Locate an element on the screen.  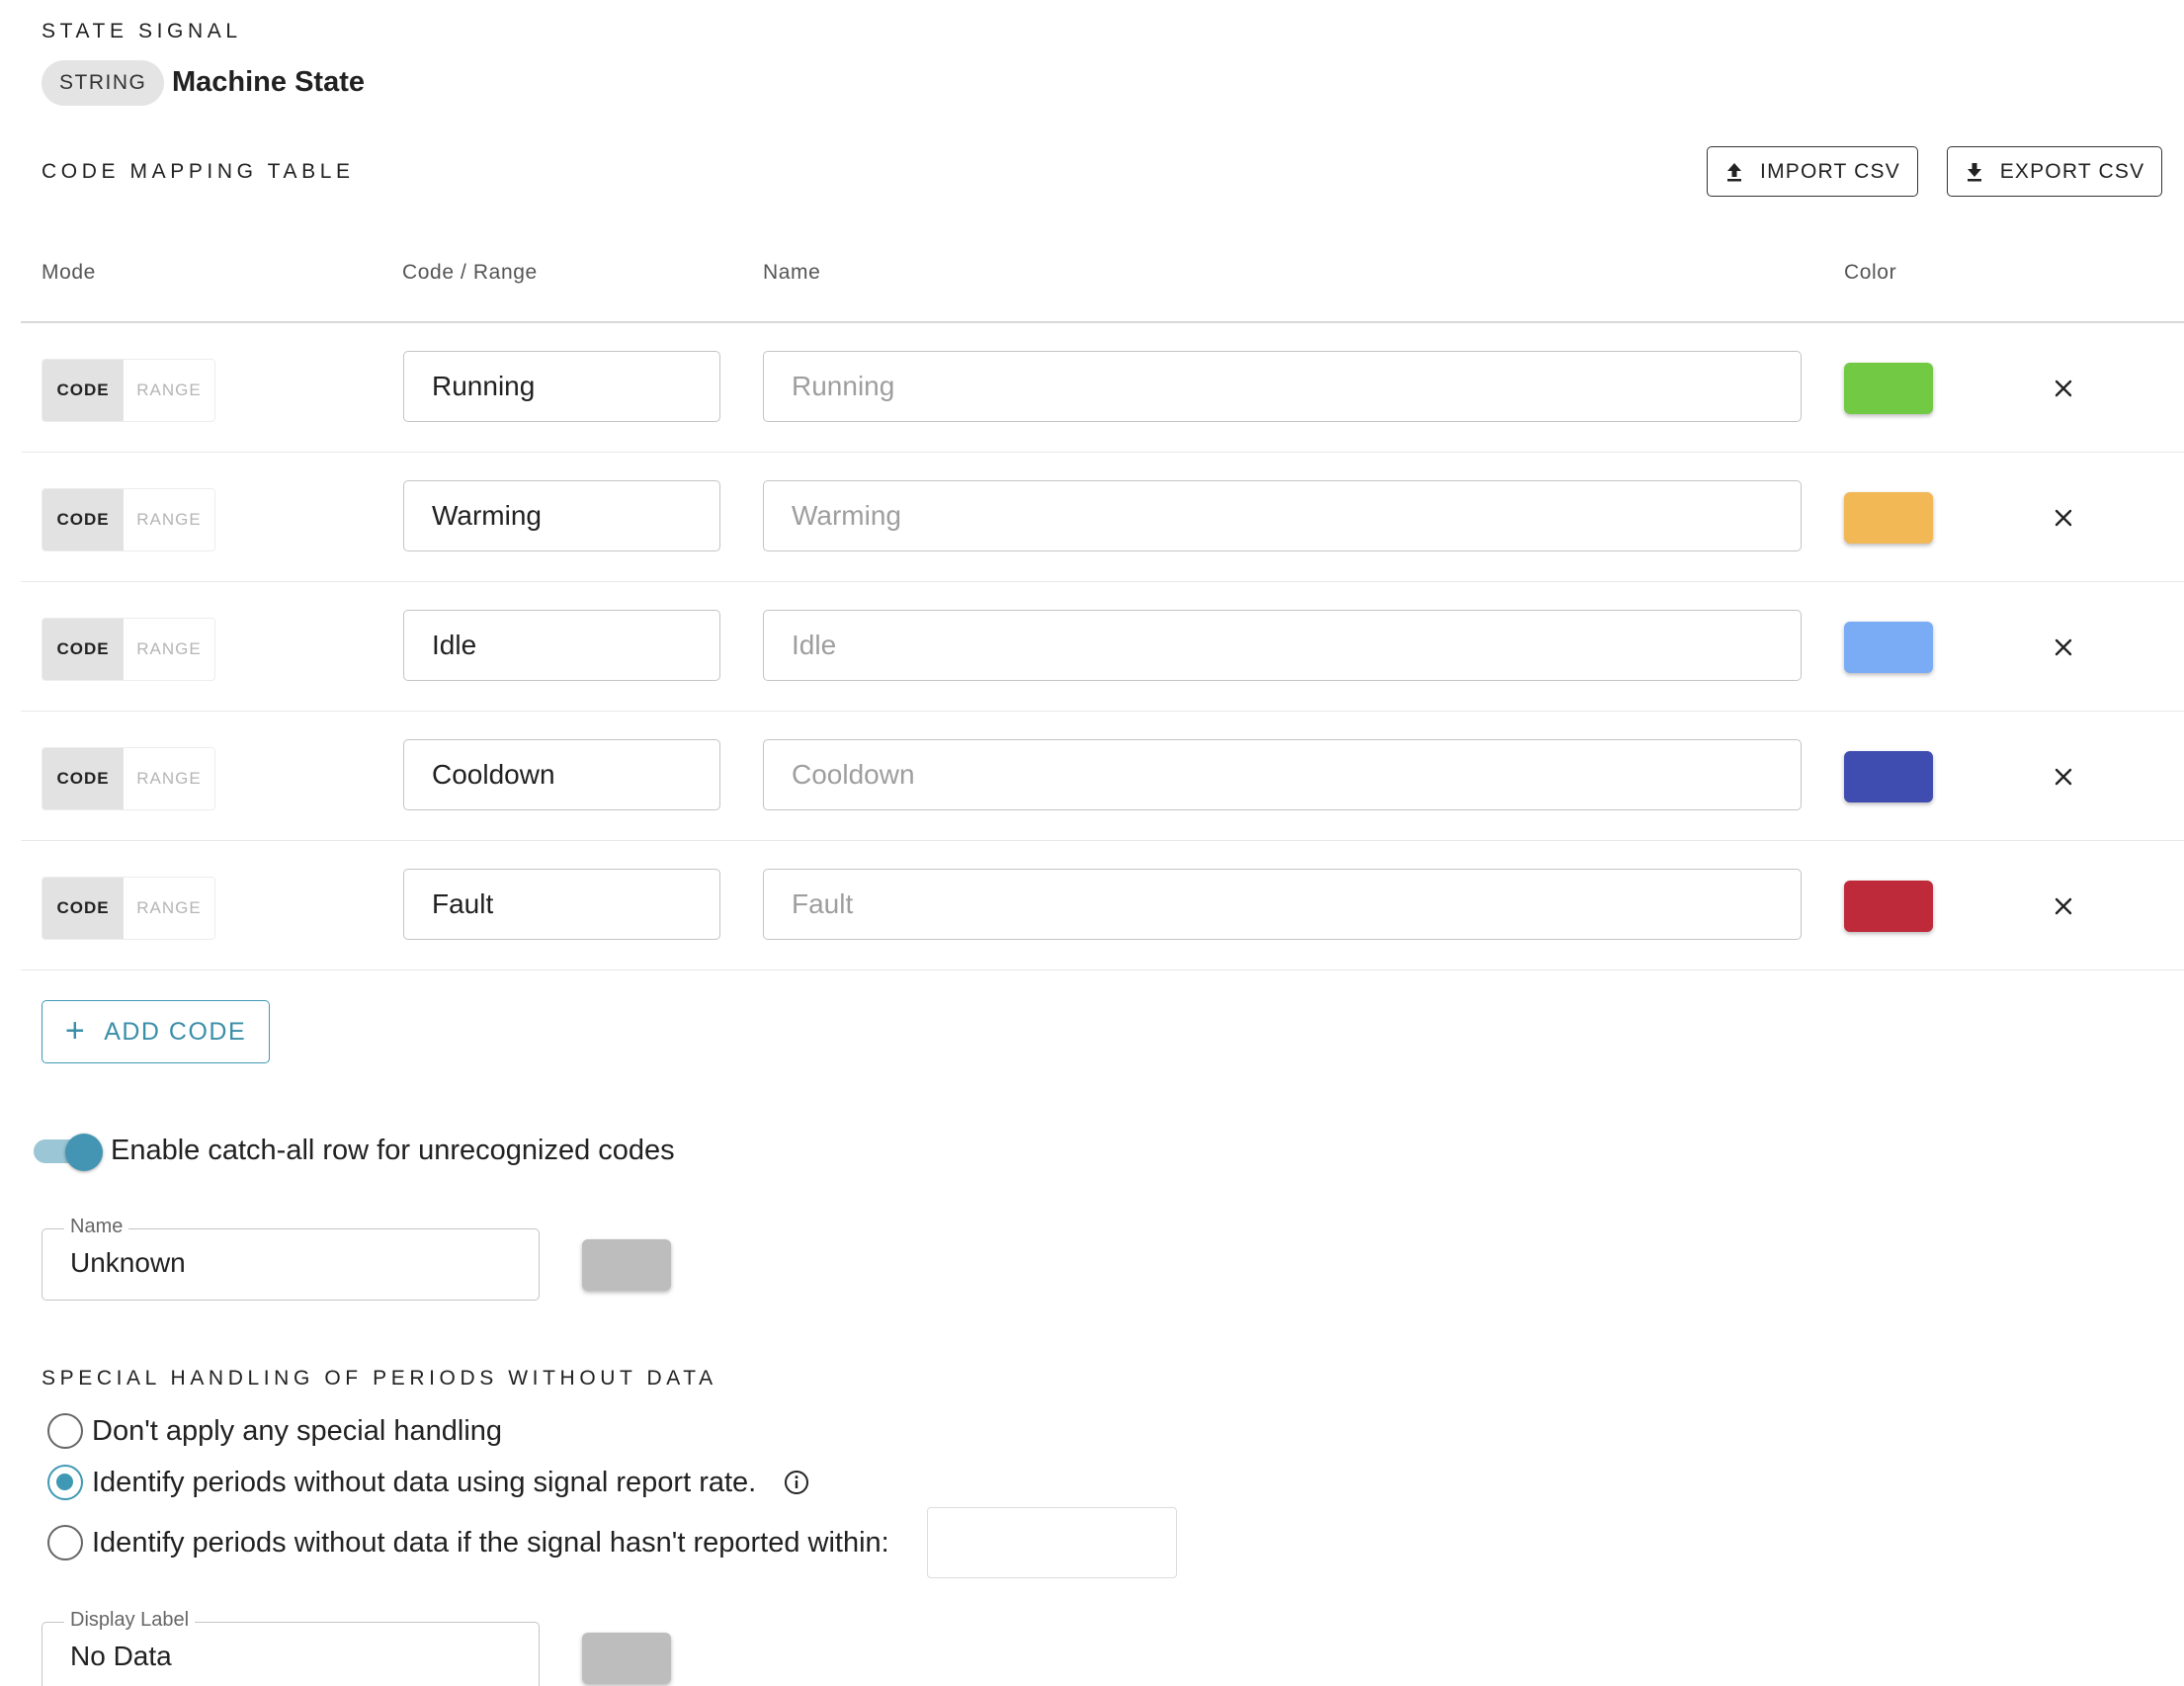
signal-name: Machine State is located at coordinates (268, 82).